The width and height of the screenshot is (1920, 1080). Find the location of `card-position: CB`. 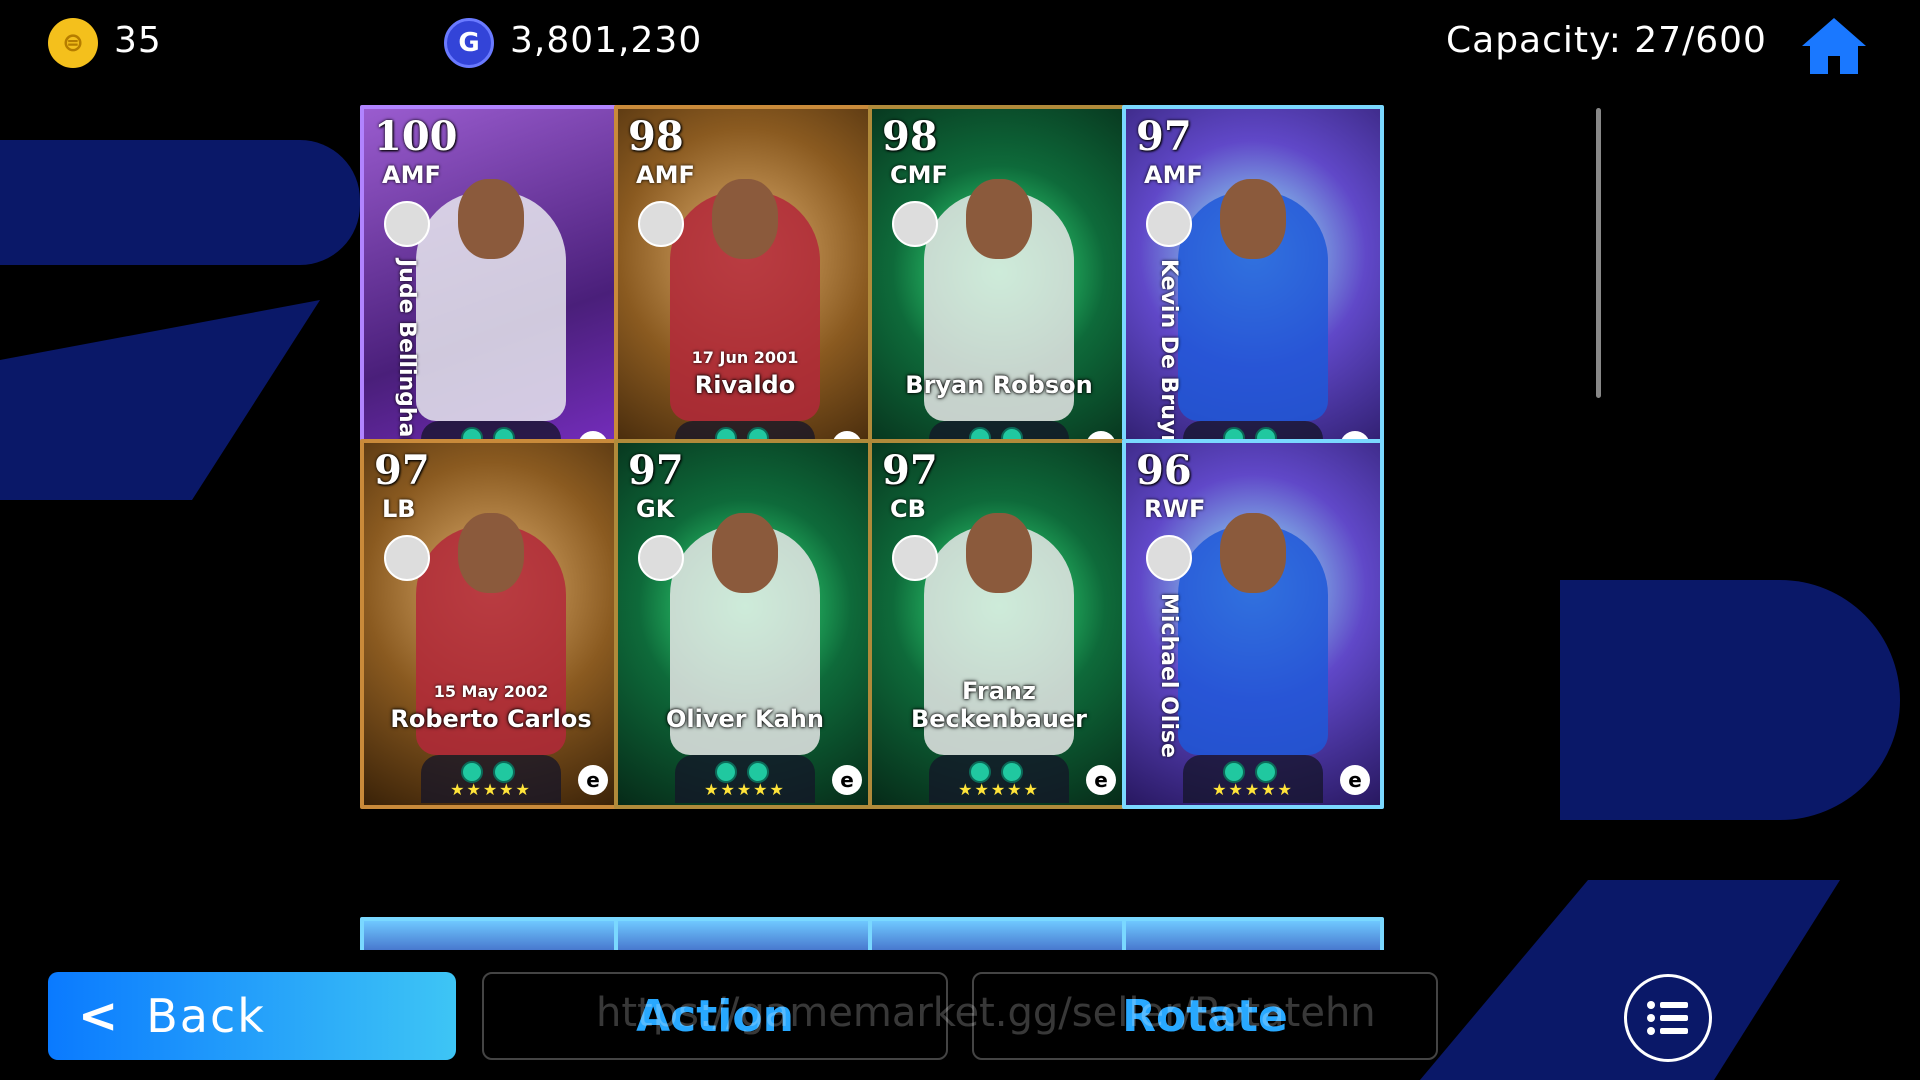

card-position: CB is located at coordinates (908, 509).